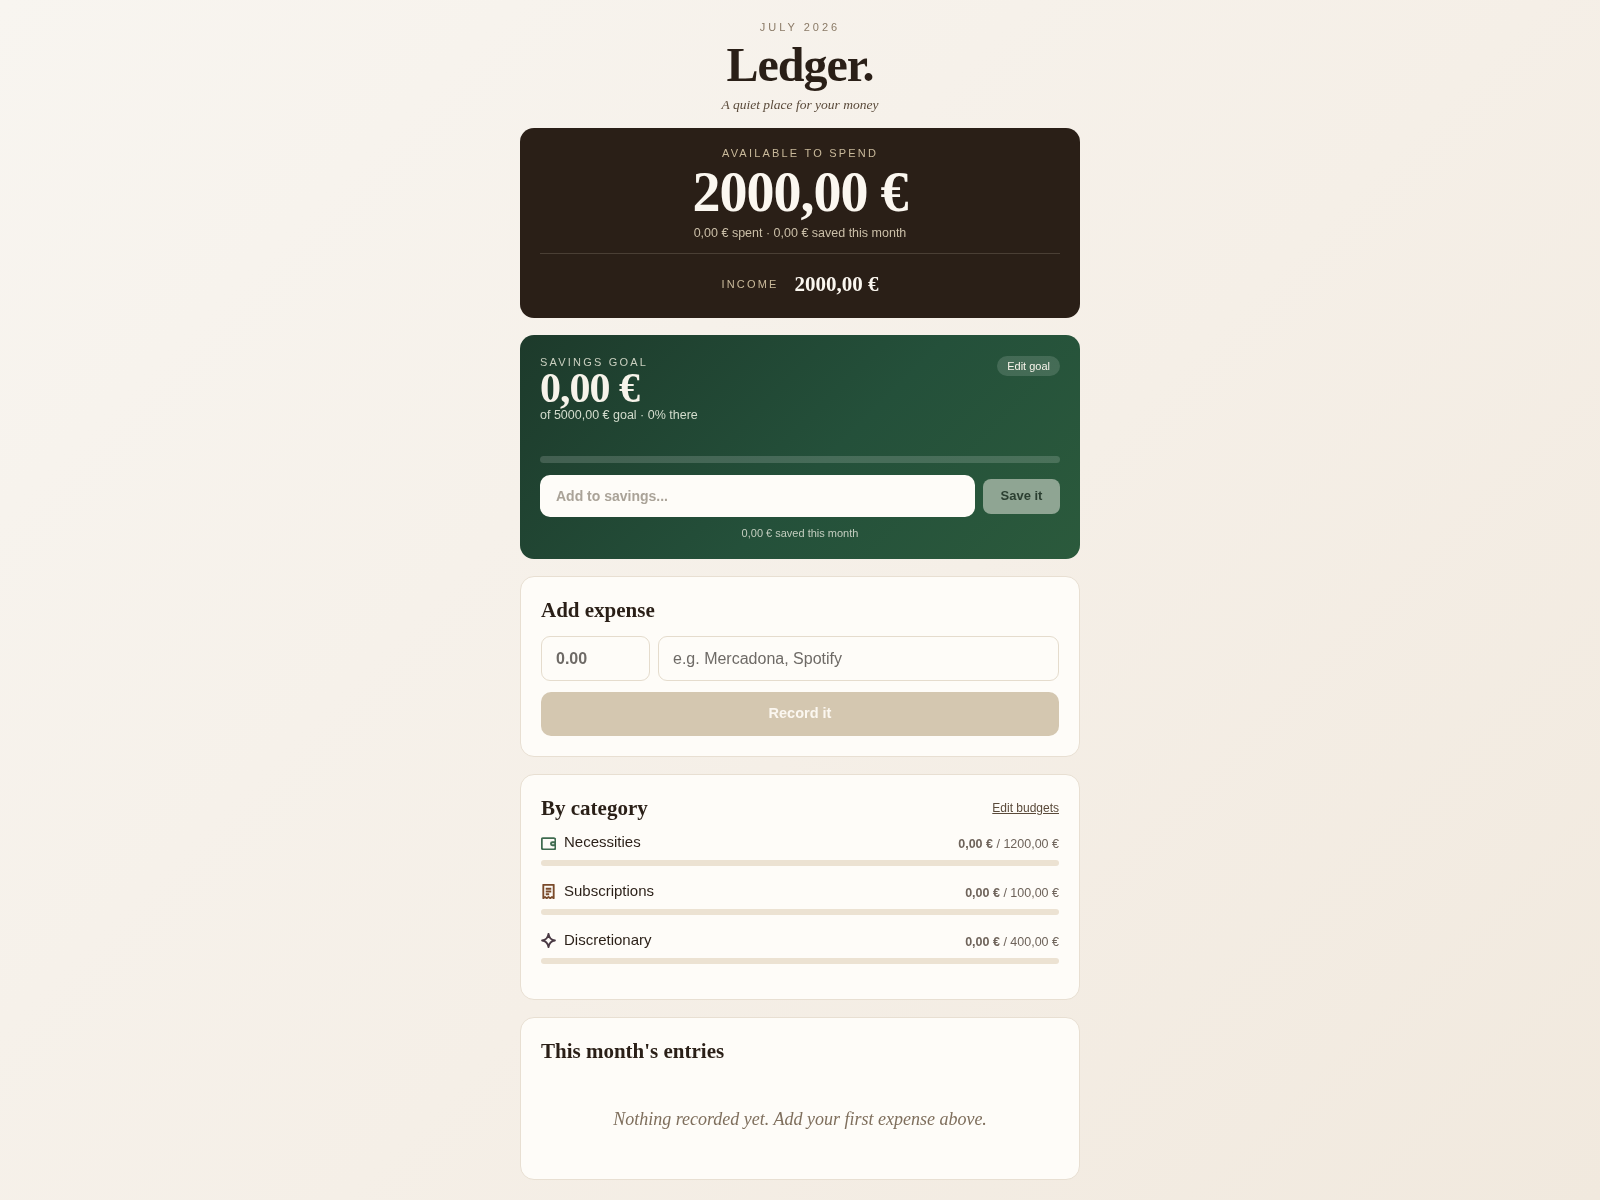 This screenshot has height=1200, width=1600. Describe the element at coordinates (594, 808) in the screenshot. I see `section-title: By category` at that location.